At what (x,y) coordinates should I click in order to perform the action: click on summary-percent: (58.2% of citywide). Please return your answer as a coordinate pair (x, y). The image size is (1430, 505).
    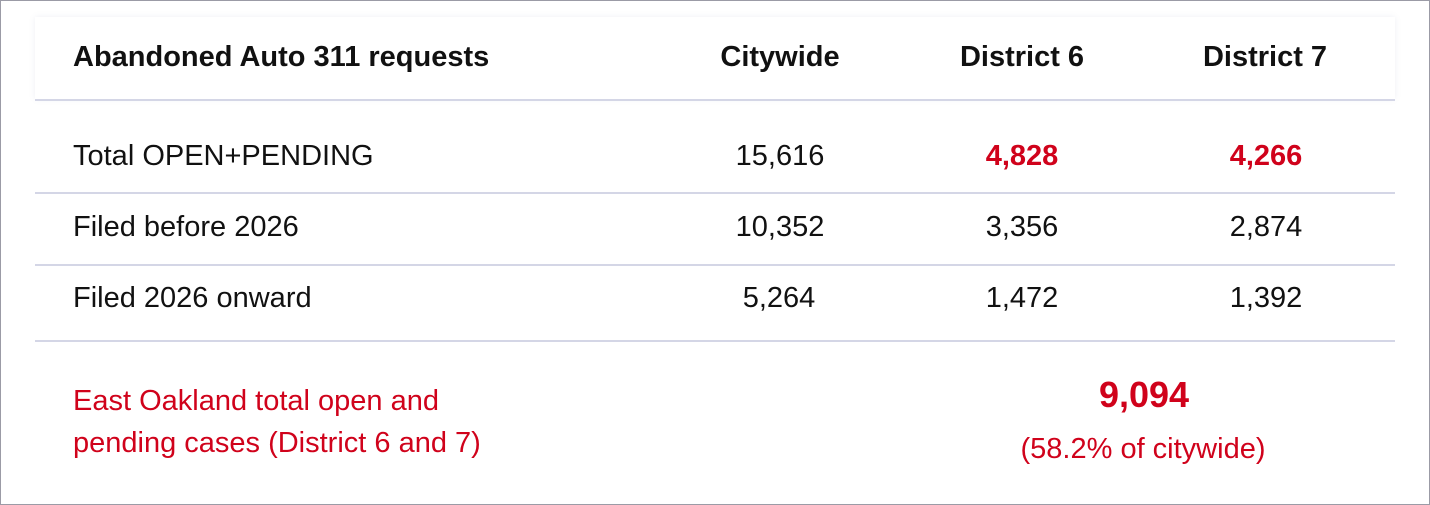
    Looking at the image, I should click on (1143, 449).